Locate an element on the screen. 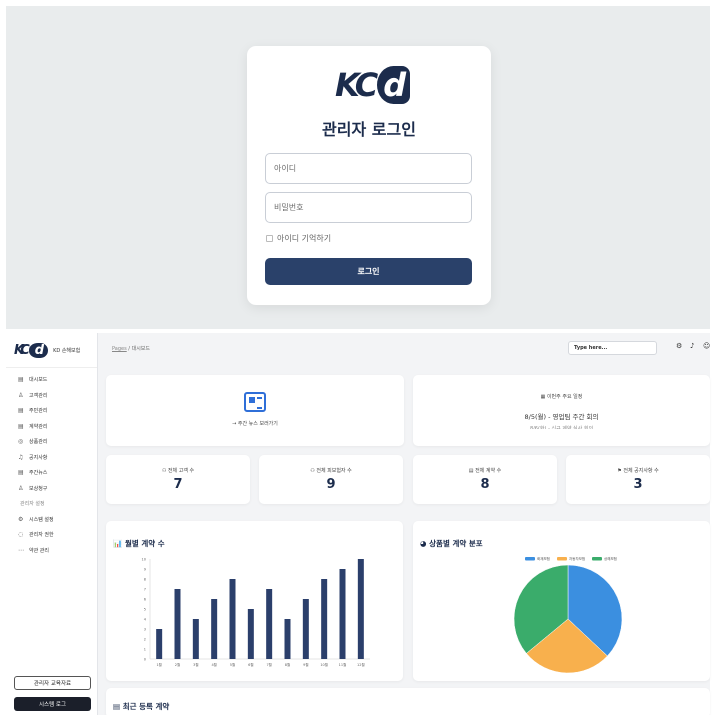  sidebar-item-label: 관리자 권한 is located at coordinates (41, 535).